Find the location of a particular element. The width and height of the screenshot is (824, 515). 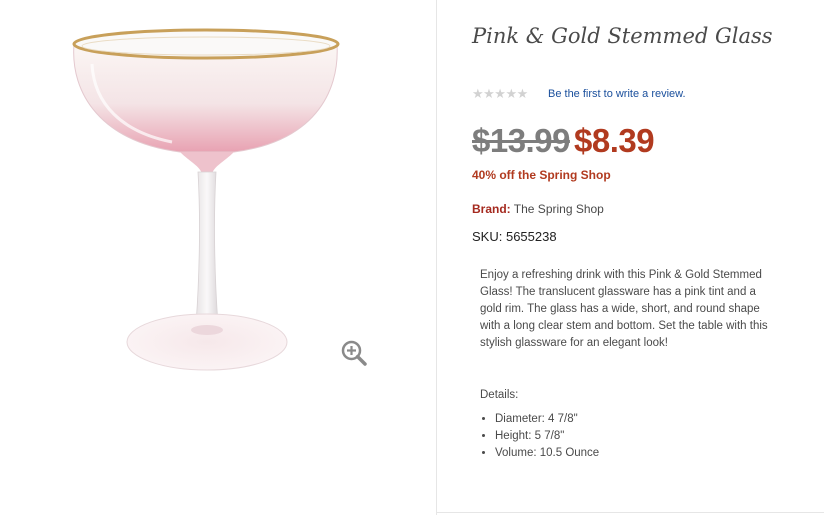

write-review-link: Be the first to write a review. is located at coordinates (617, 94).